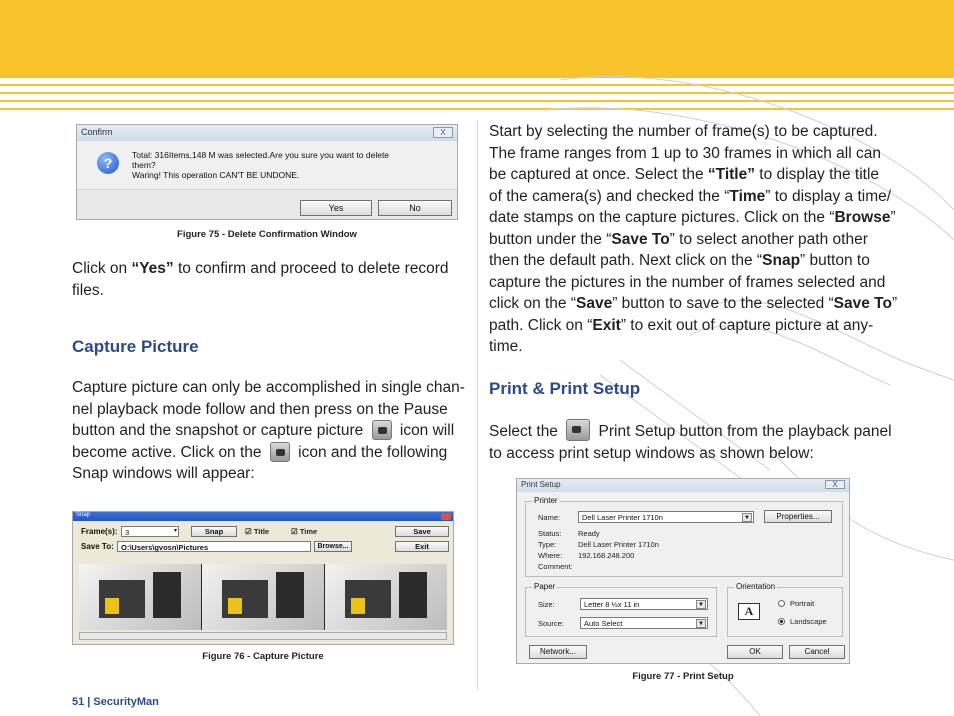 The height and width of the screenshot is (716, 954). What do you see at coordinates (150, 531) in the screenshot?
I see `frames-select: 3 ▾` at bounding box center [150, 531].